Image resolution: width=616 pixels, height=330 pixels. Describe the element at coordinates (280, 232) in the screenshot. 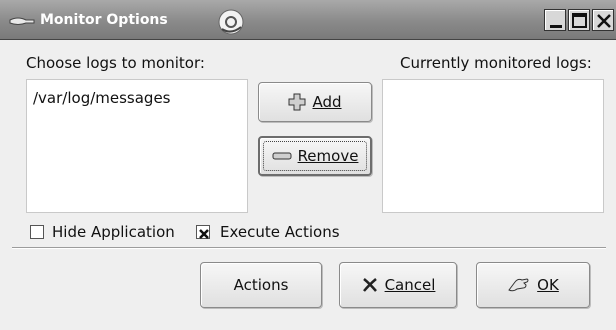

I see `execute-actions-label: Execute Actions` at that location.